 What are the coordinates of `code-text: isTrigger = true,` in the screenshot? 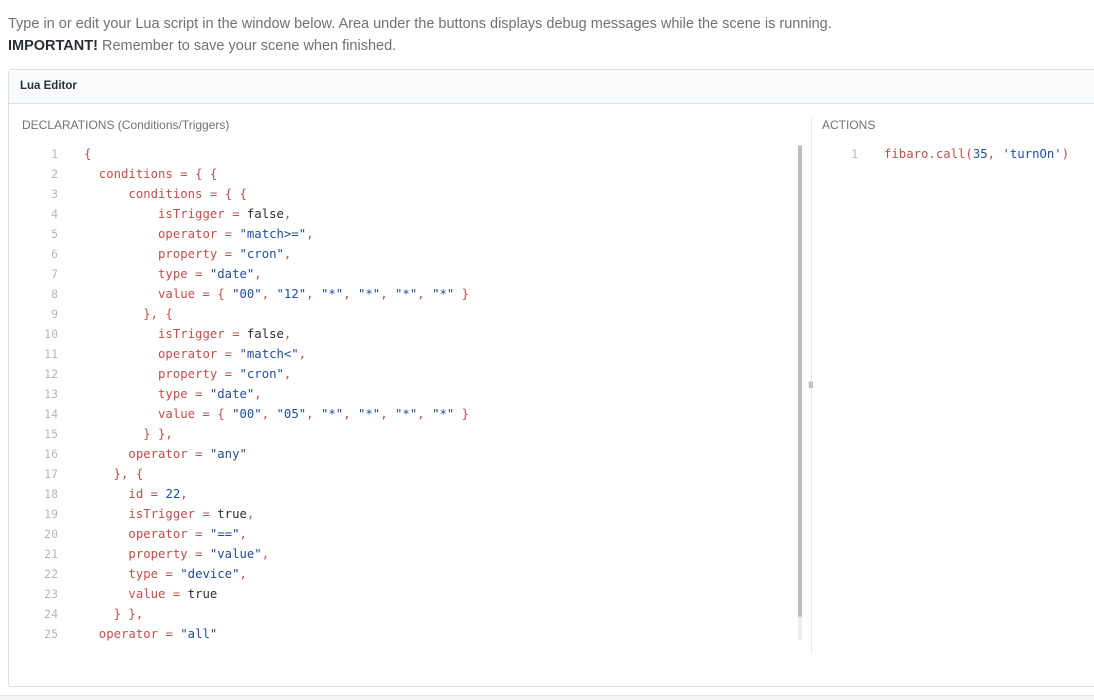 It's located at (169, 514).